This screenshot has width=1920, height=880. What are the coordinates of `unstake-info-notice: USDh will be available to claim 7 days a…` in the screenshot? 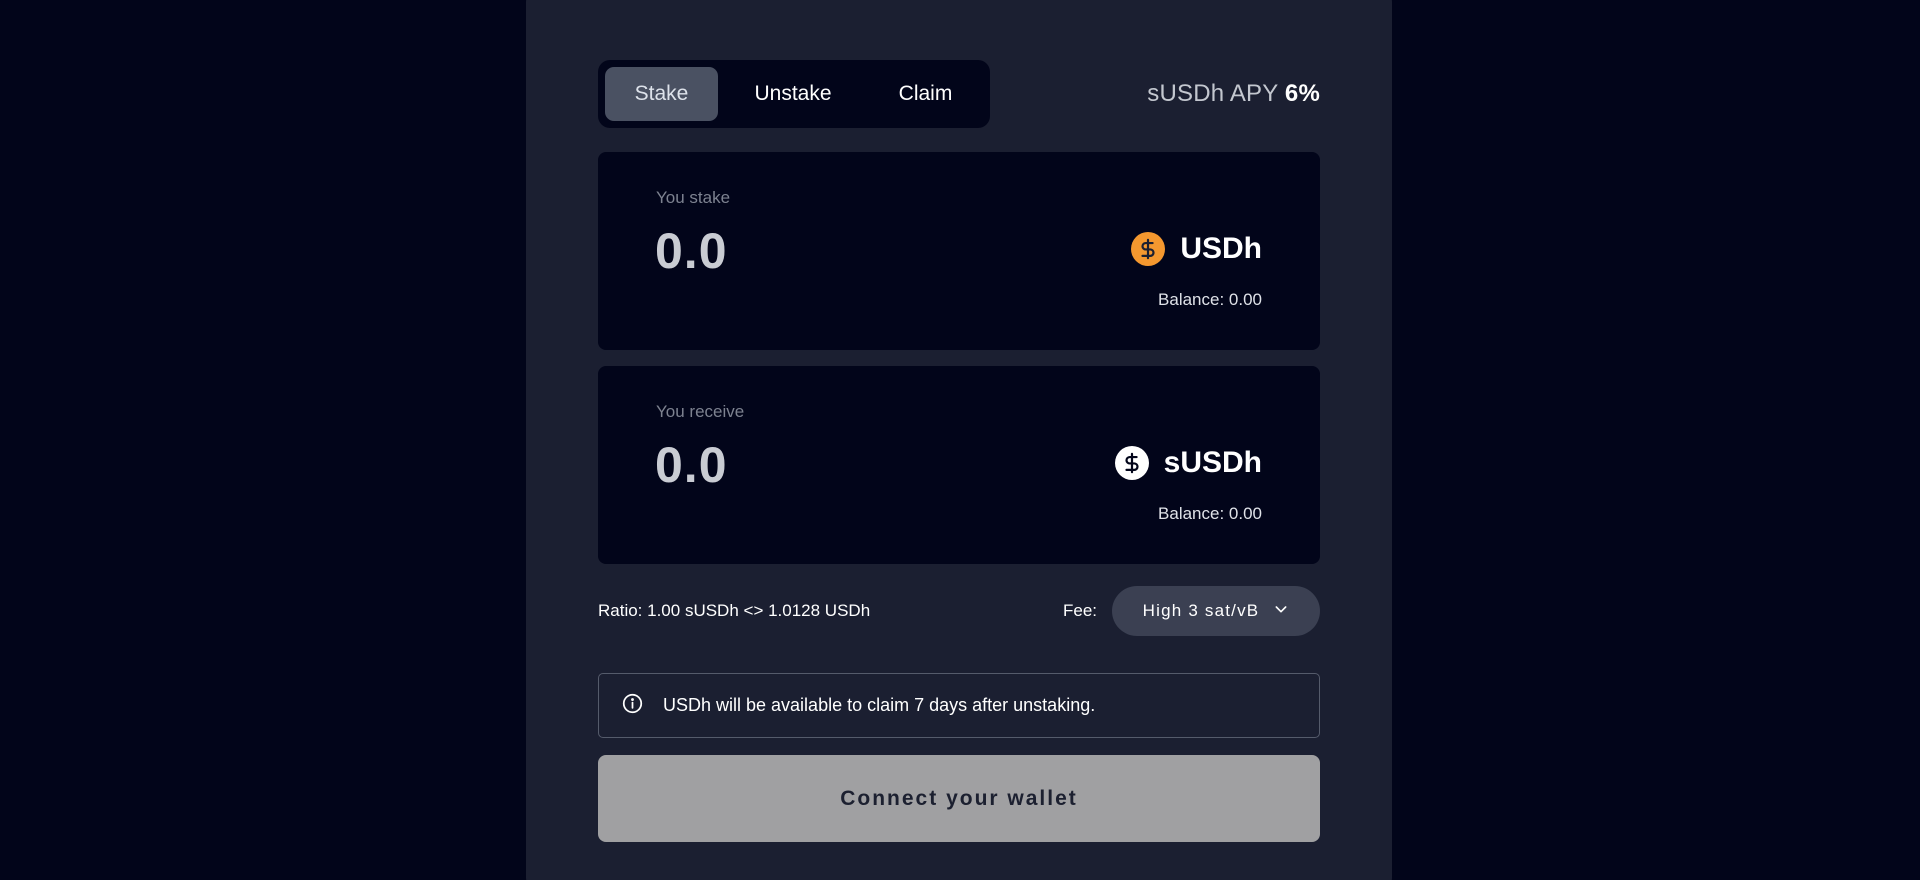 It's located at (959, 705).